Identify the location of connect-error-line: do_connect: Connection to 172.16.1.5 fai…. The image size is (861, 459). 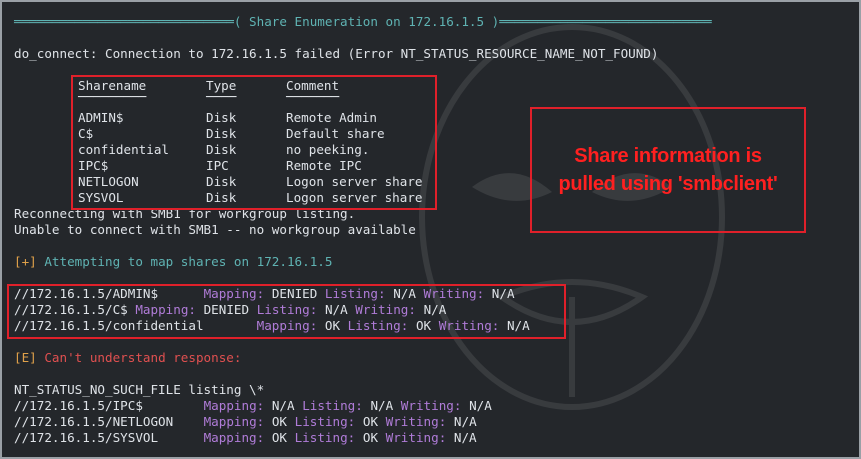
(336, 53).